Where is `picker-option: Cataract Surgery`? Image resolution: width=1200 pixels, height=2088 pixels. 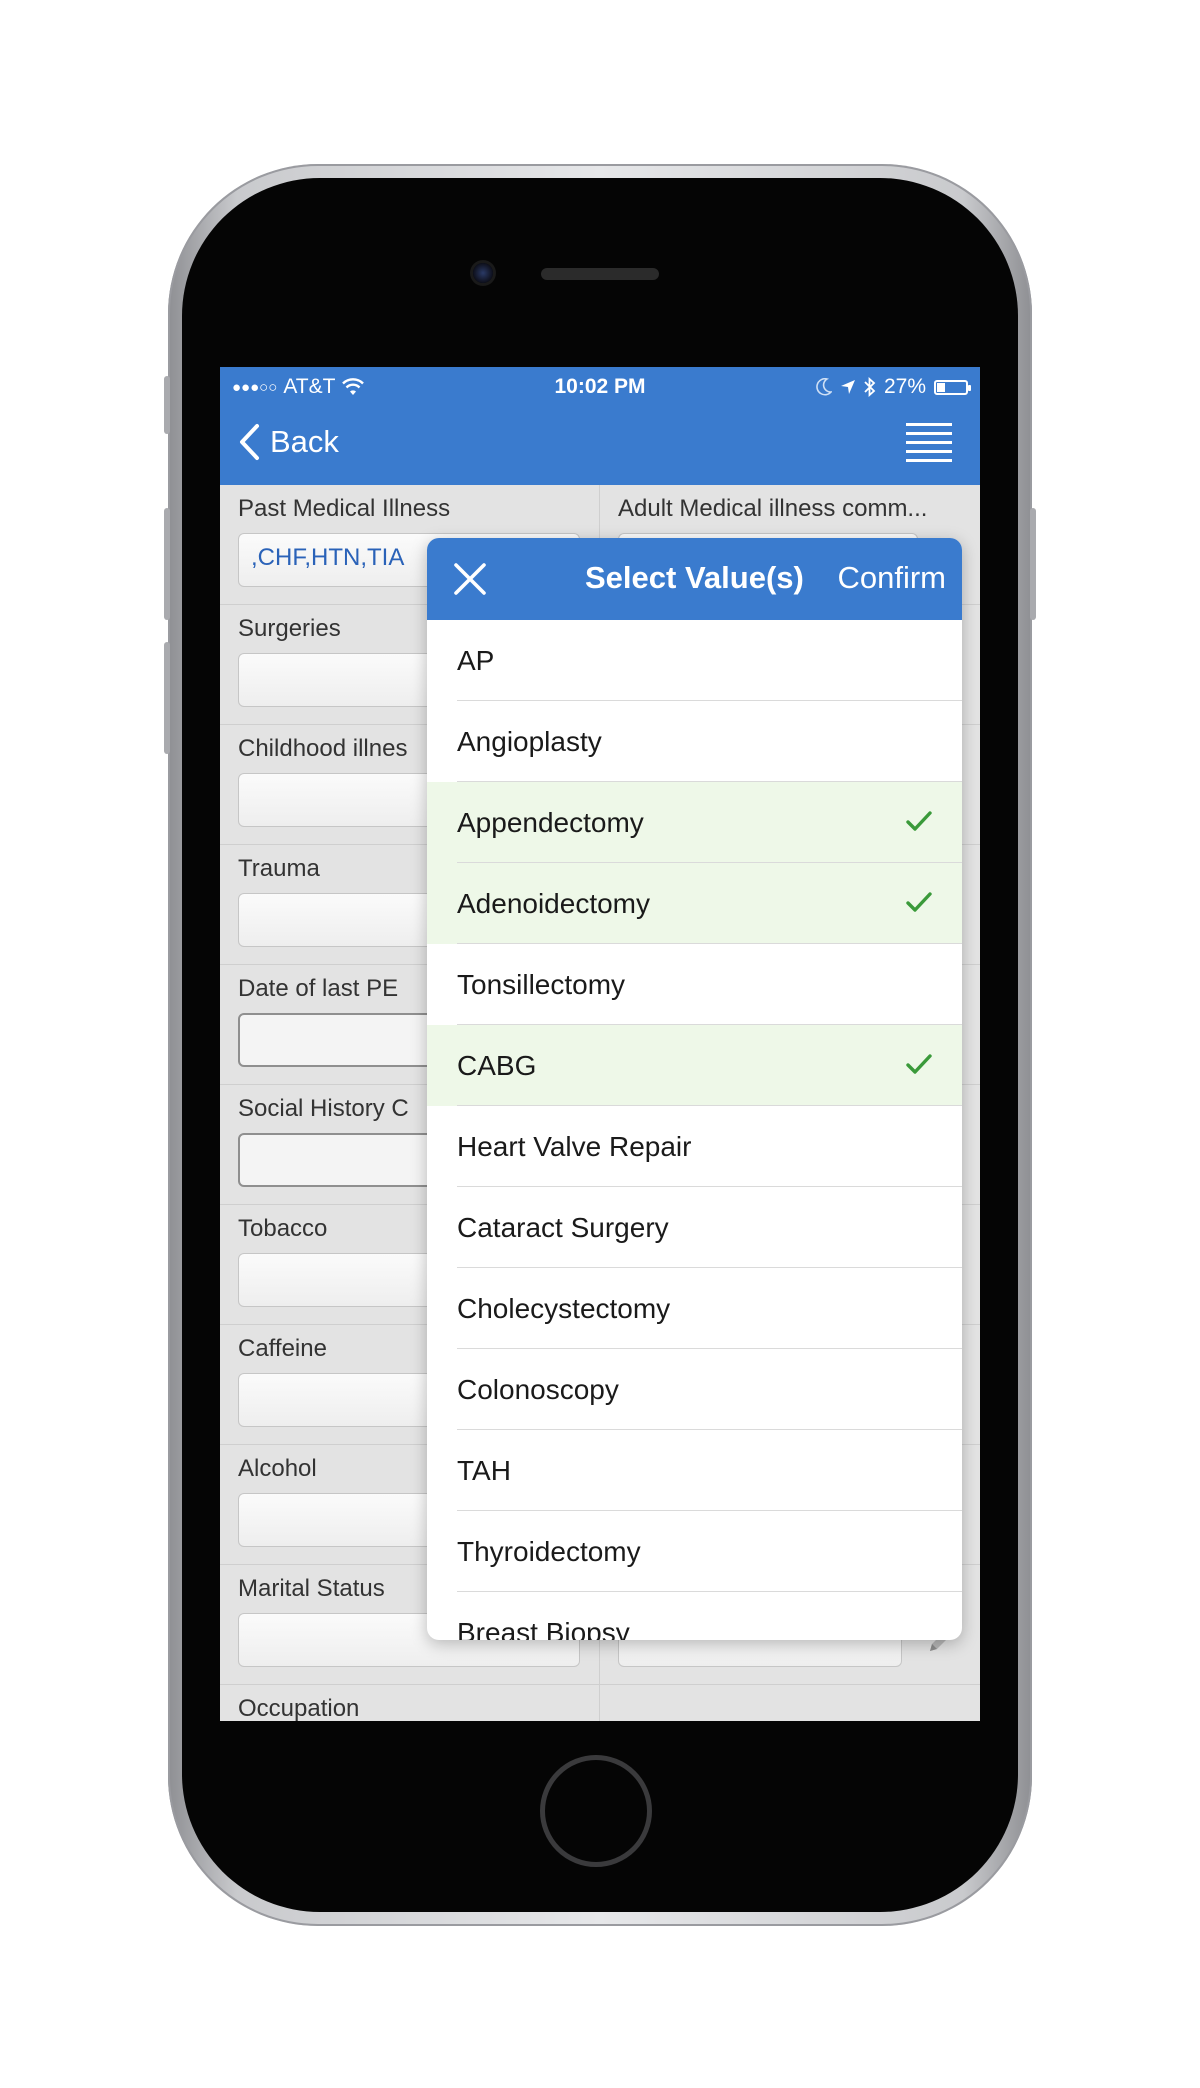 picker-option: Cataract Surgery is located at coordinates (694, 1227).